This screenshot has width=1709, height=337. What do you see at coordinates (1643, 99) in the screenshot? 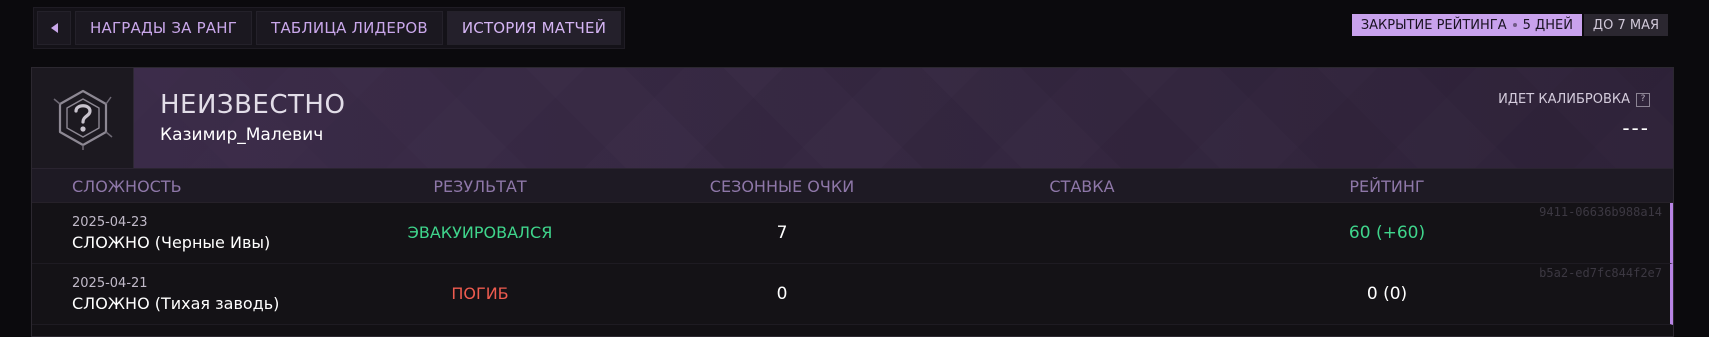
I see `help-icon: ?` at bounding box center [1643, 99].